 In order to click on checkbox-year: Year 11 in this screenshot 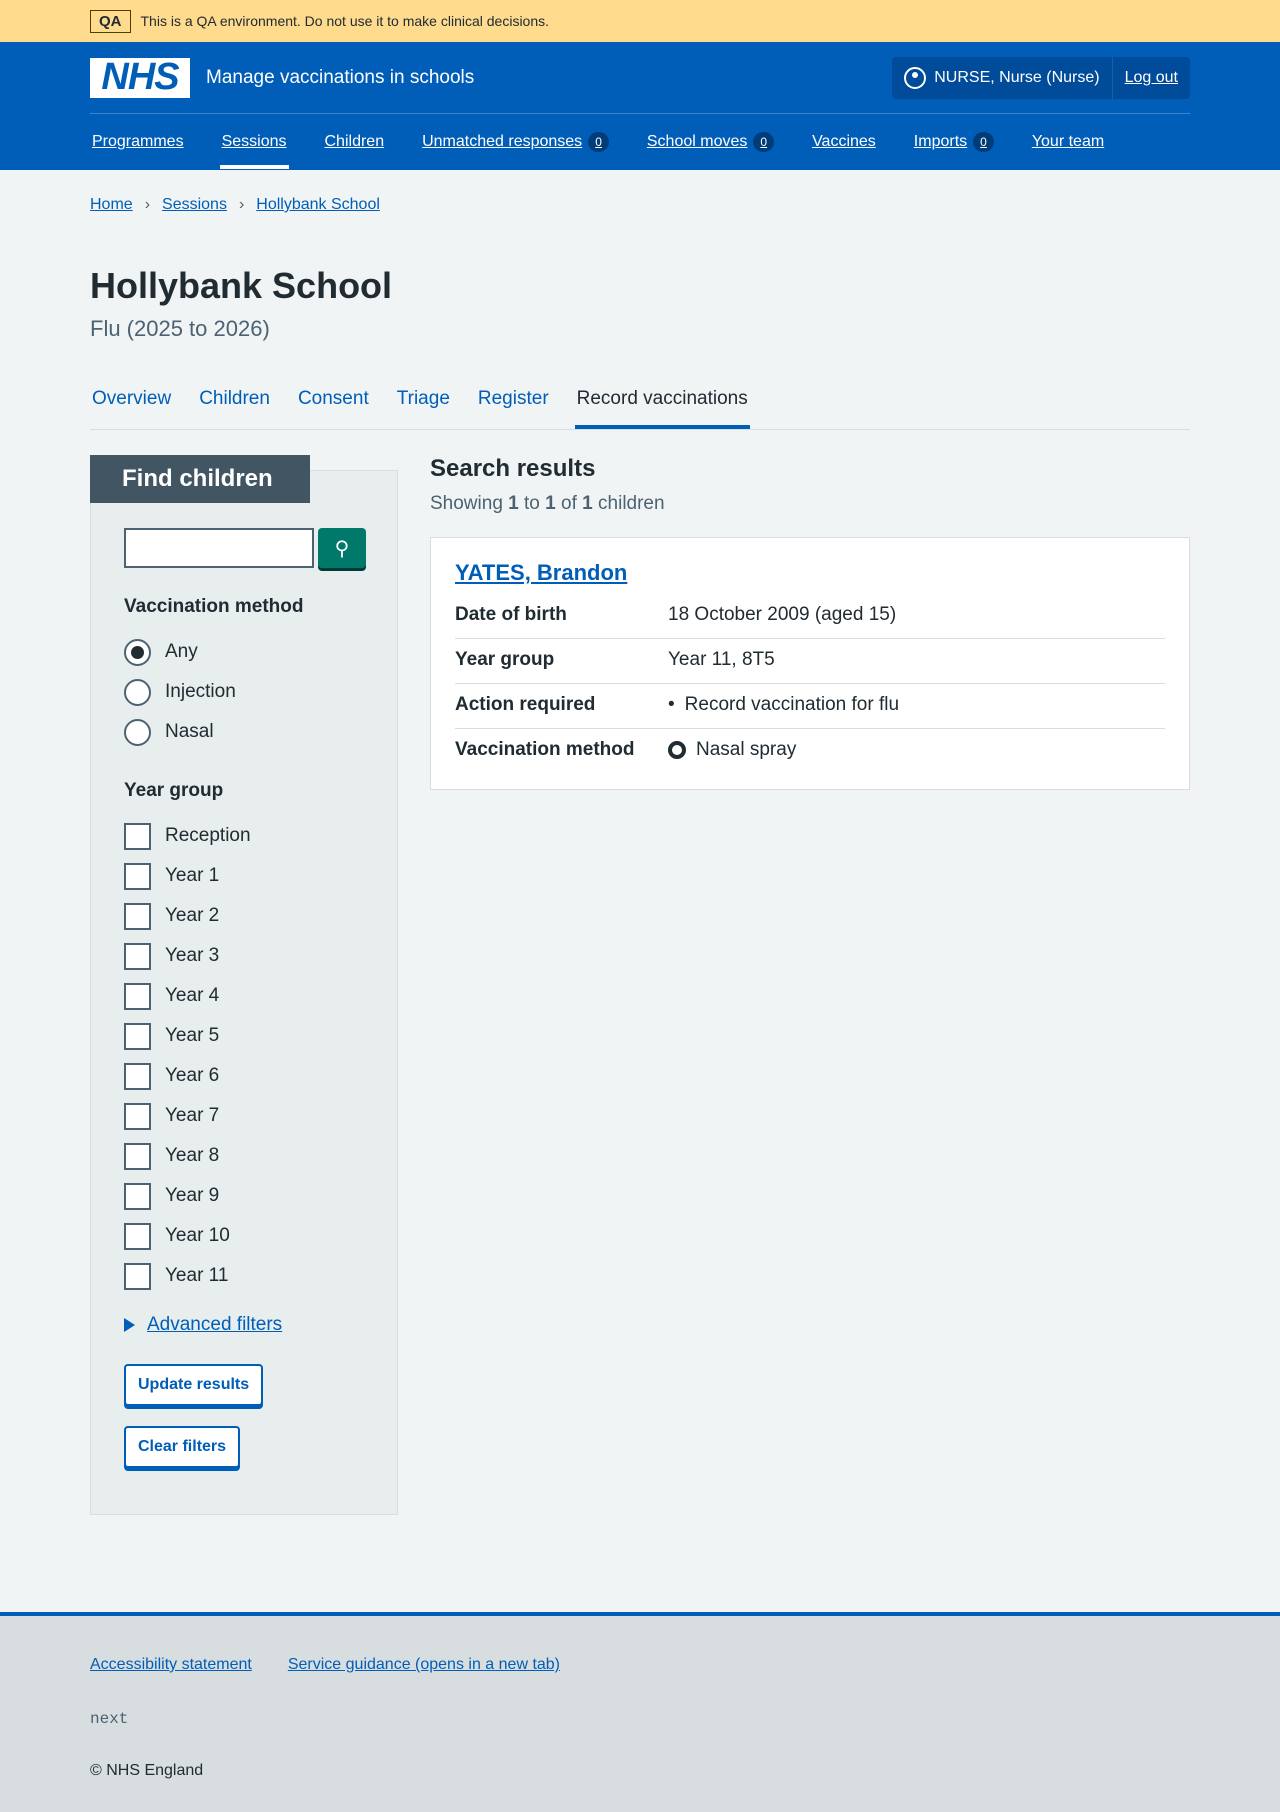, I will do `click(254, 1276)`.